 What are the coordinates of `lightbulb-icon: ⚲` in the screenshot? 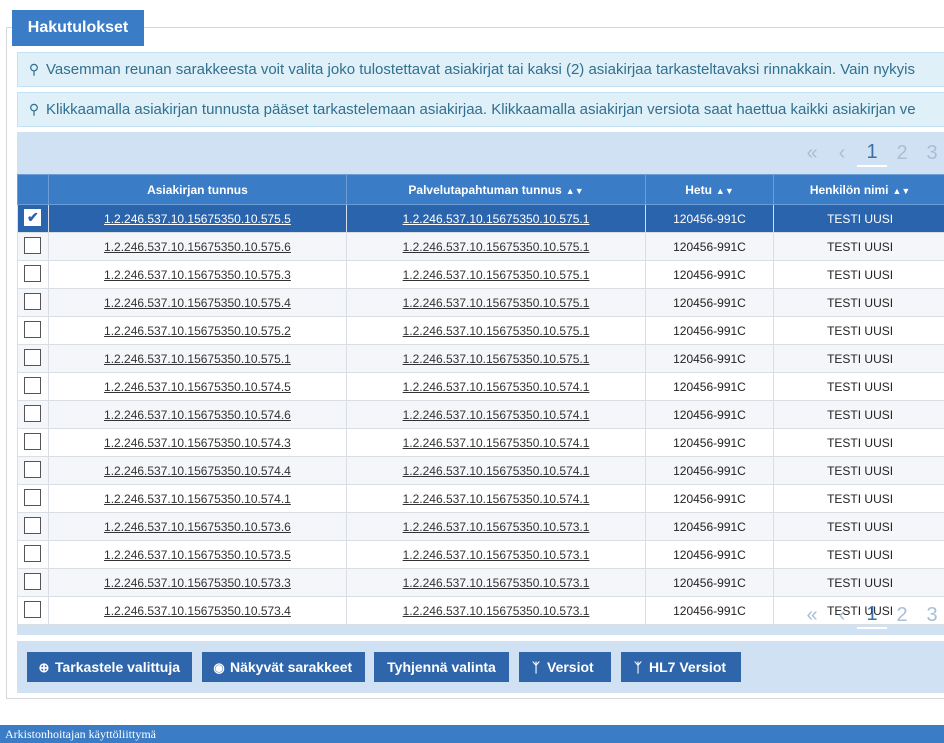 It's located at (34, 69).